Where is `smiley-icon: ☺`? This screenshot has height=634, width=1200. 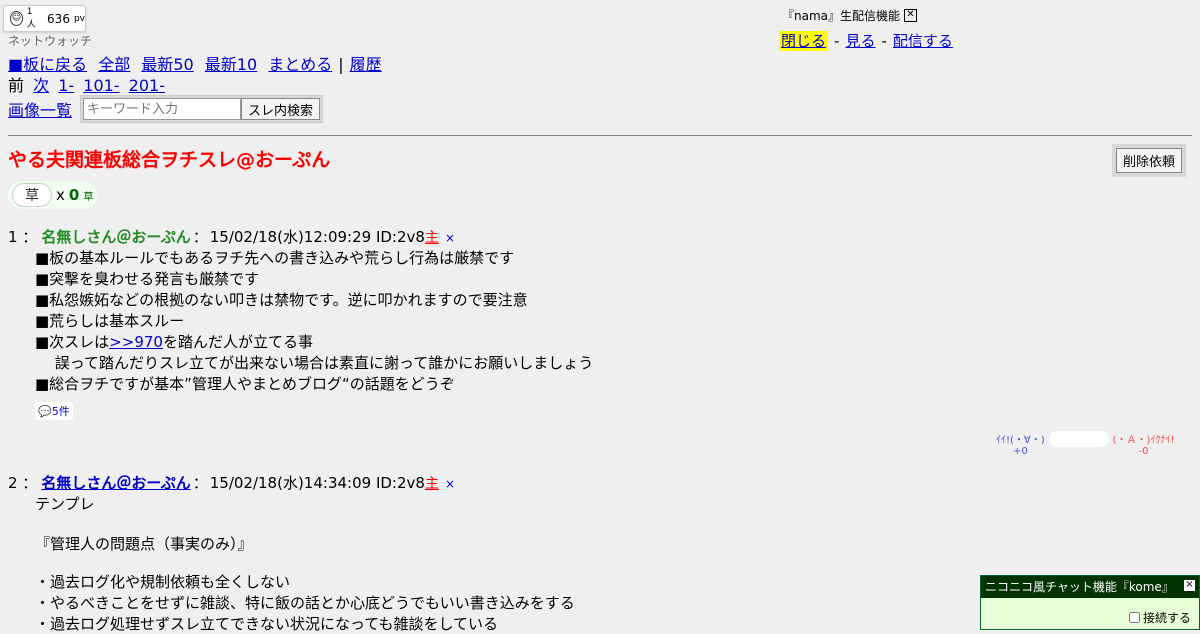 smiley-icon: ☺ is located at coordinates (16, 18).